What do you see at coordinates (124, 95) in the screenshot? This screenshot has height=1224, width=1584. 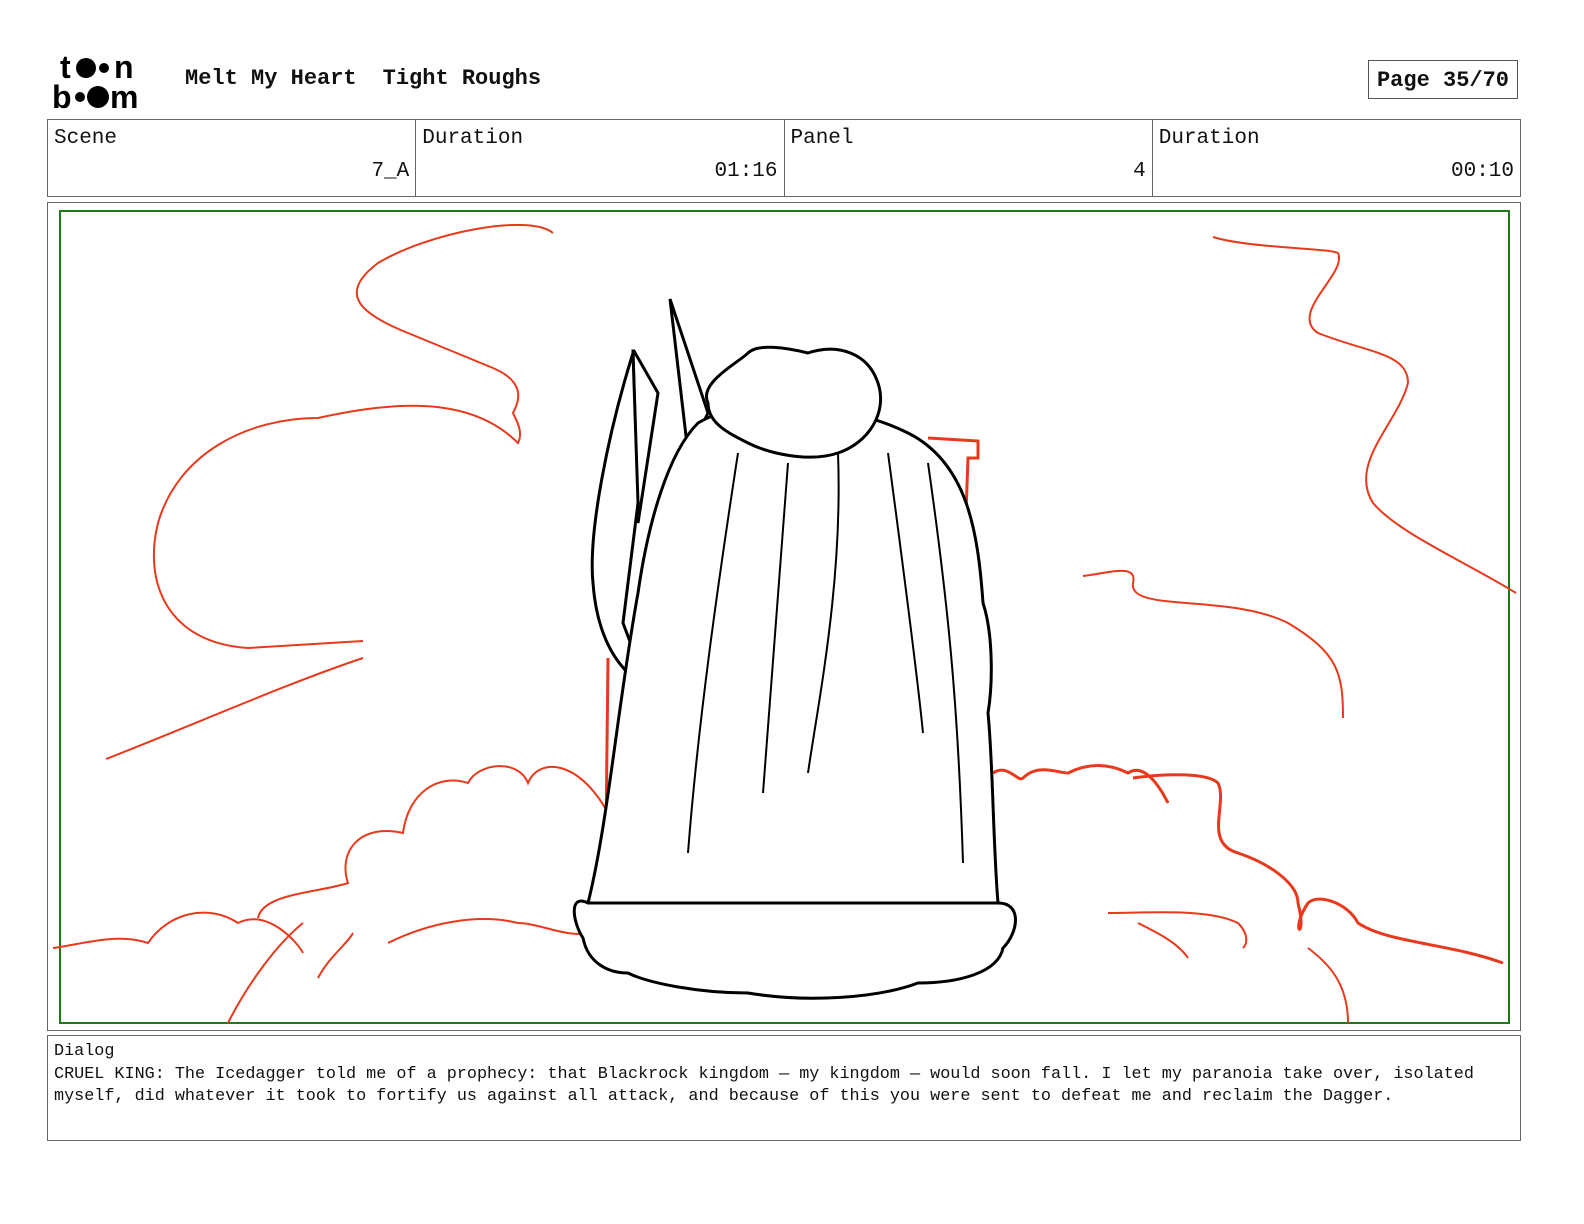 I see `svg-text: m` at bounding box center [124, 95].